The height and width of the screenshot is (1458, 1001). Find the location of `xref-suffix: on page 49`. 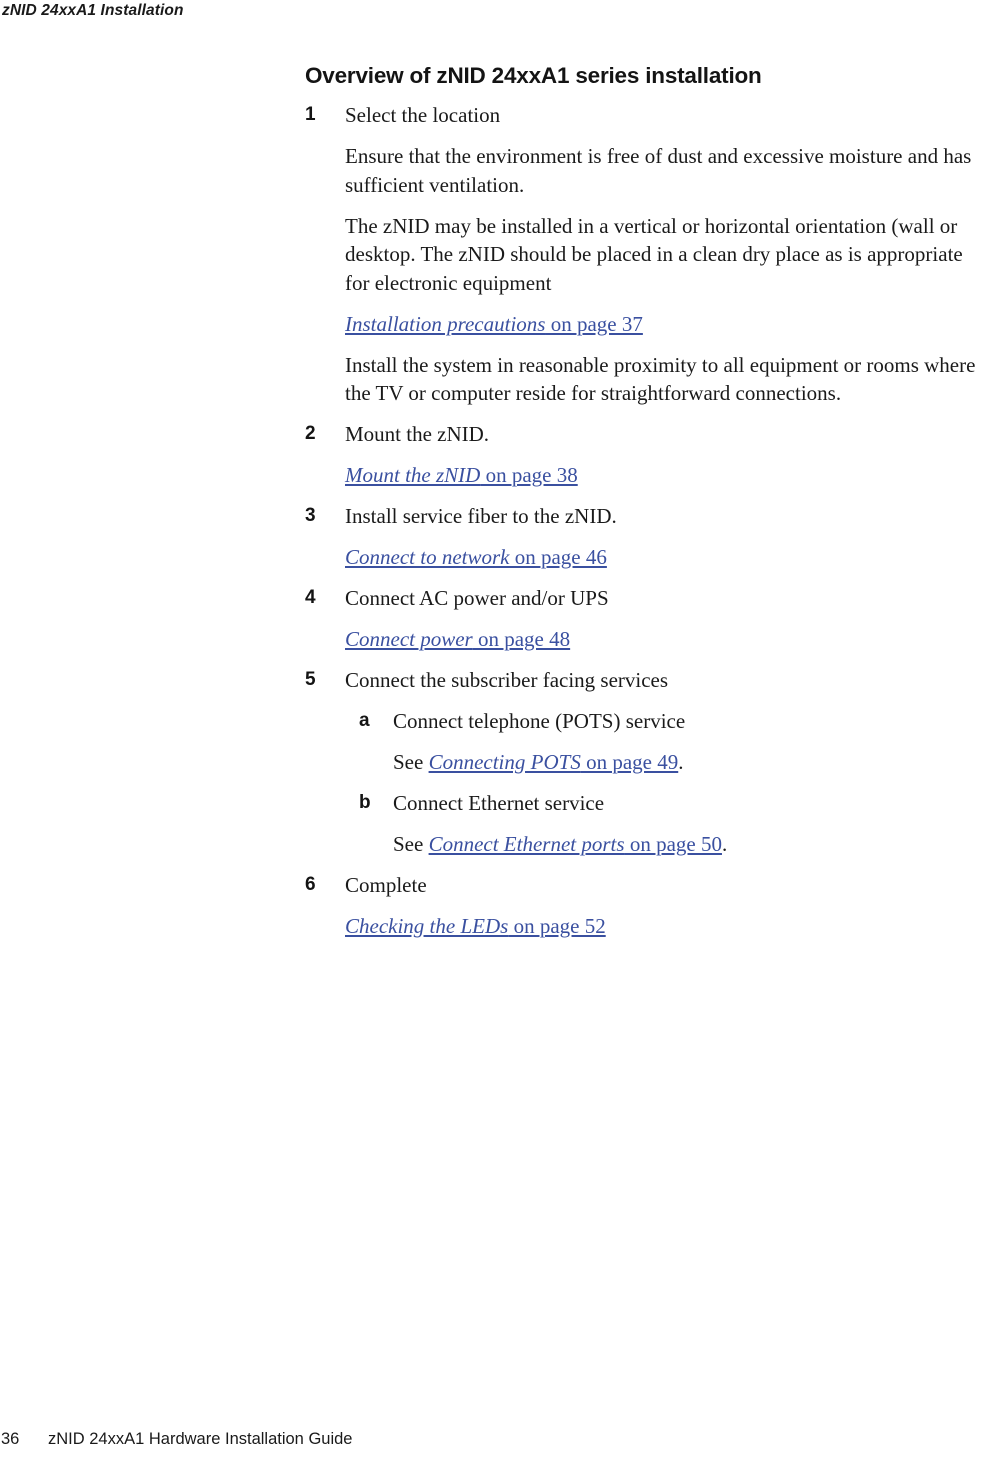

xref-suffix: on page 49 is located at coordinates (629, 762).